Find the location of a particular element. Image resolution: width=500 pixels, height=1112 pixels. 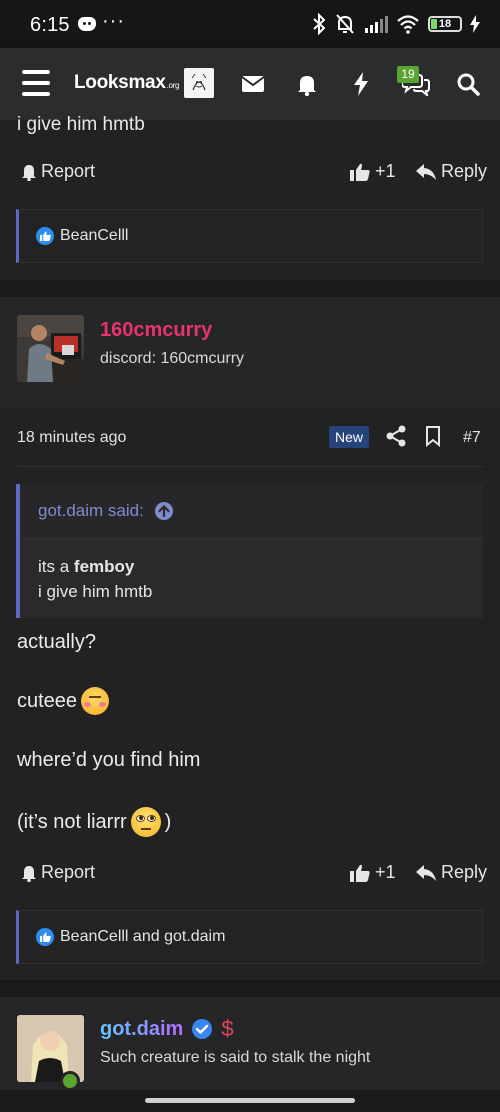

blushing-face-emoji is located at coordinates (95, 701).